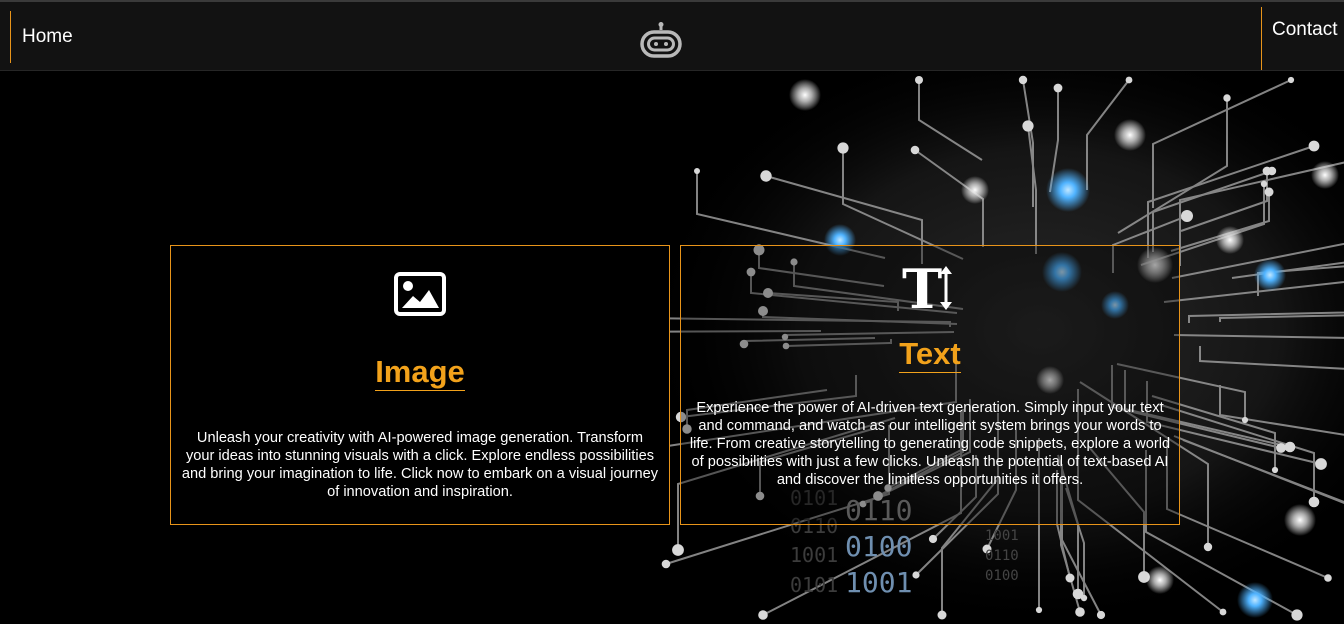 This screenshot has width=1344, height=624. I want to click on nav-contact-link: Contact, so click(1299, 38).